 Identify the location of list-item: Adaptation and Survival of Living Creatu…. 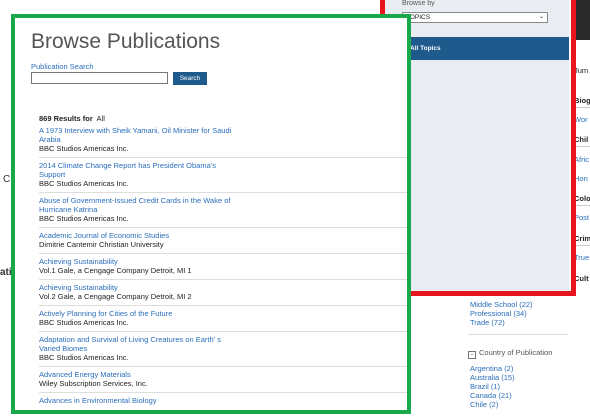
(223, 349).